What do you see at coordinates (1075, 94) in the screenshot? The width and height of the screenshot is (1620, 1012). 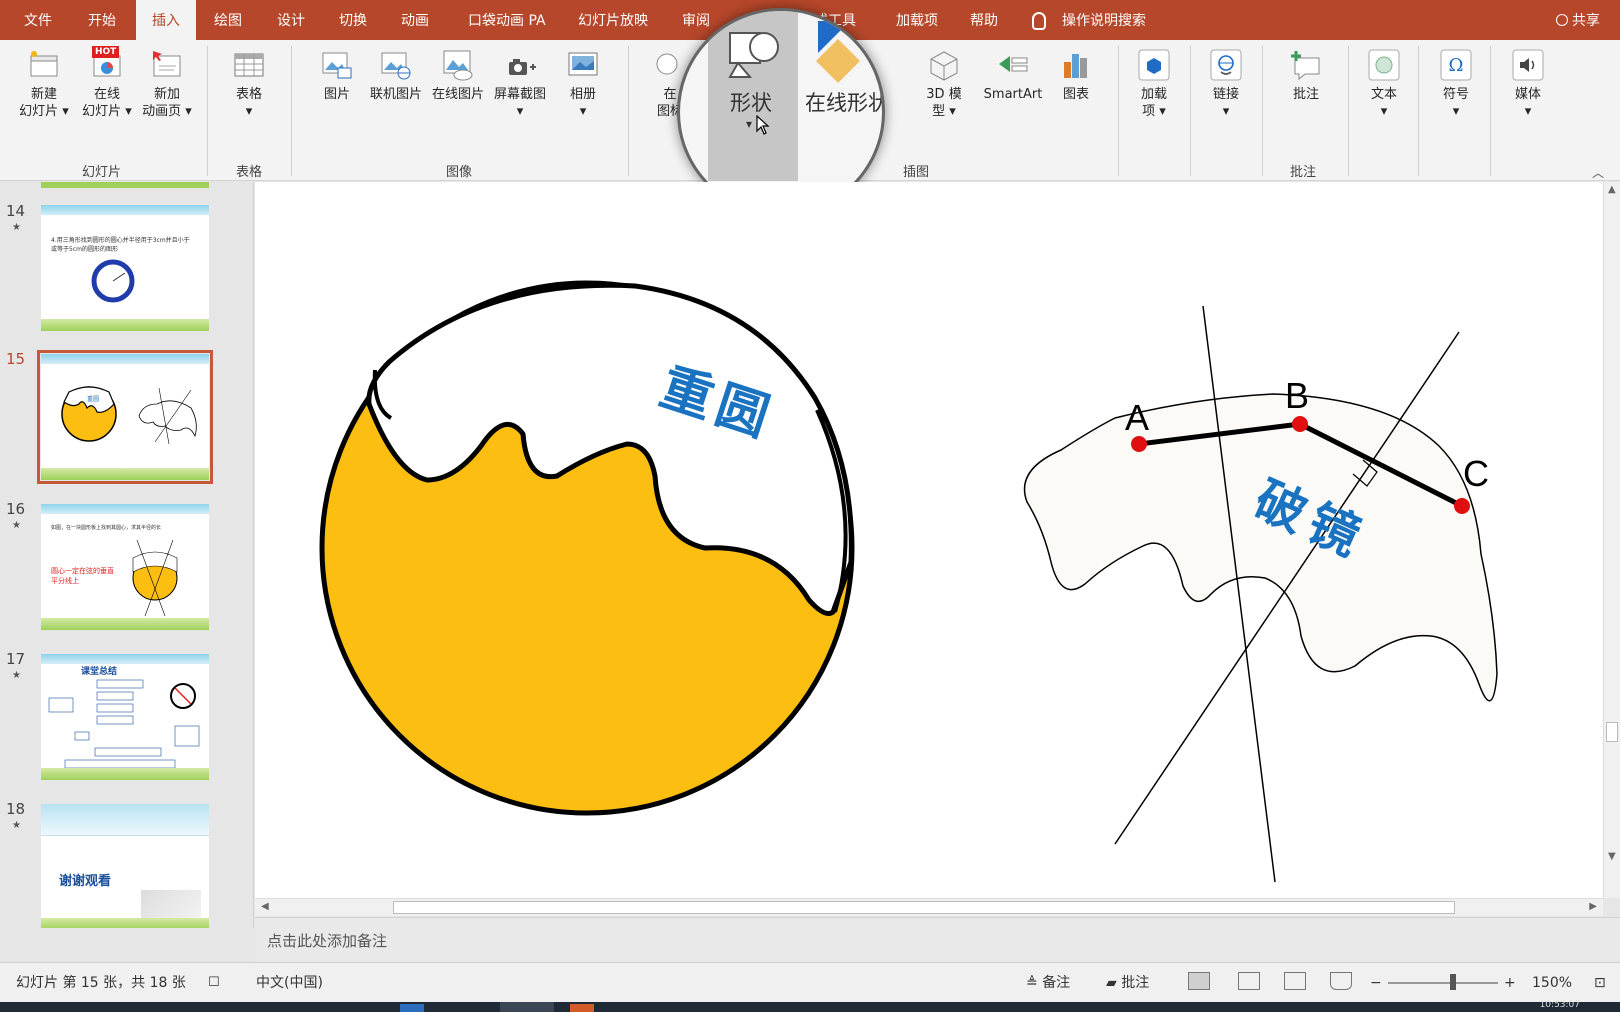 I see `chart-label: 图表` at bounding box center [1075, 94].